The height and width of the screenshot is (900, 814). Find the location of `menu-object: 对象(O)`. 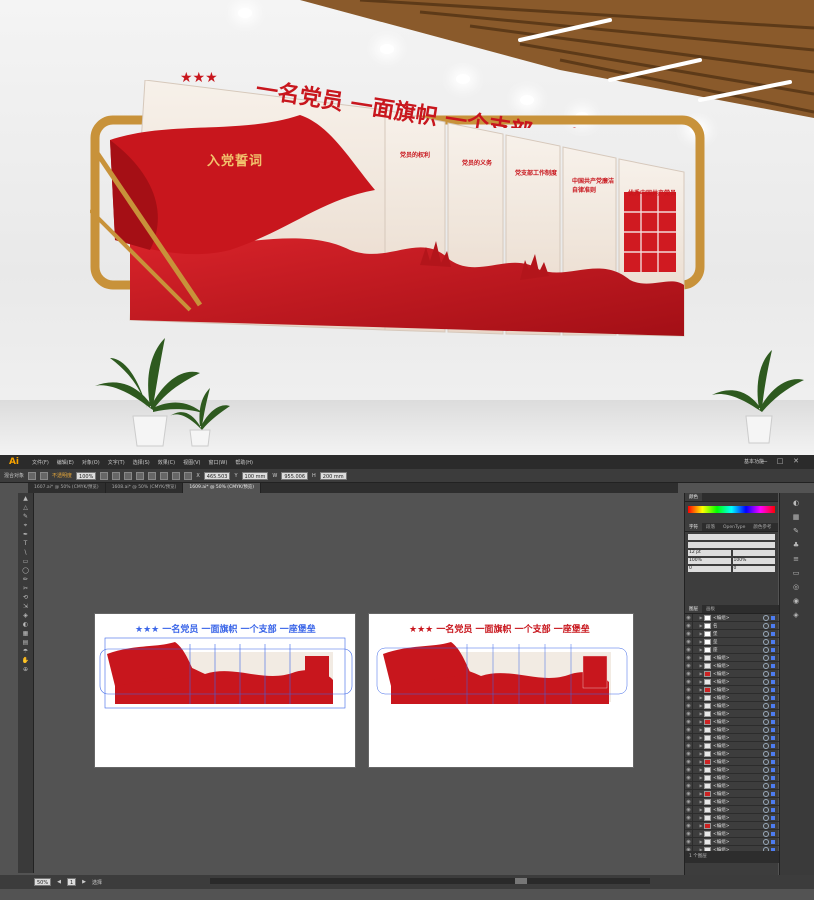

menu-object: 对象(O) is located at coordinates (91, 462).